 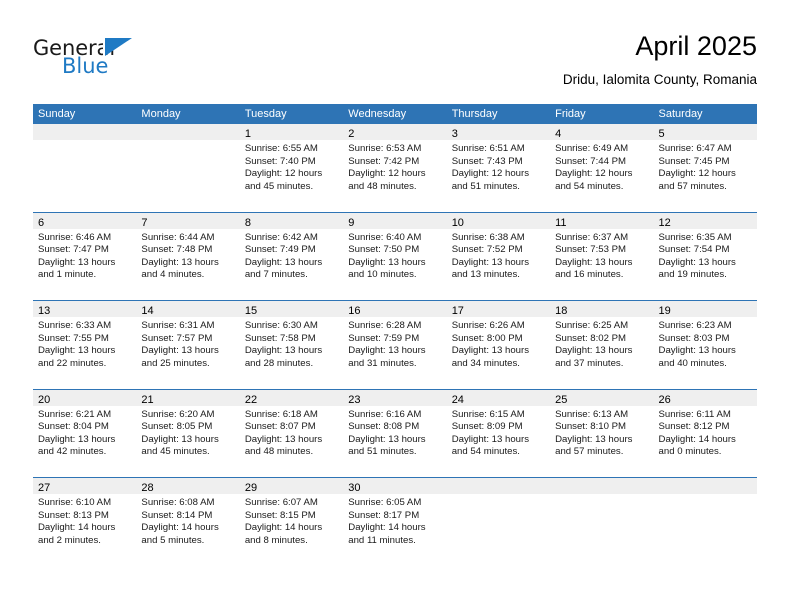 What do you see at coordinates (594, 357) in the screenshot?
I see `daylight-text: Daylight: 13 hours and 37 minutes.` at bounding box center [594, 357].